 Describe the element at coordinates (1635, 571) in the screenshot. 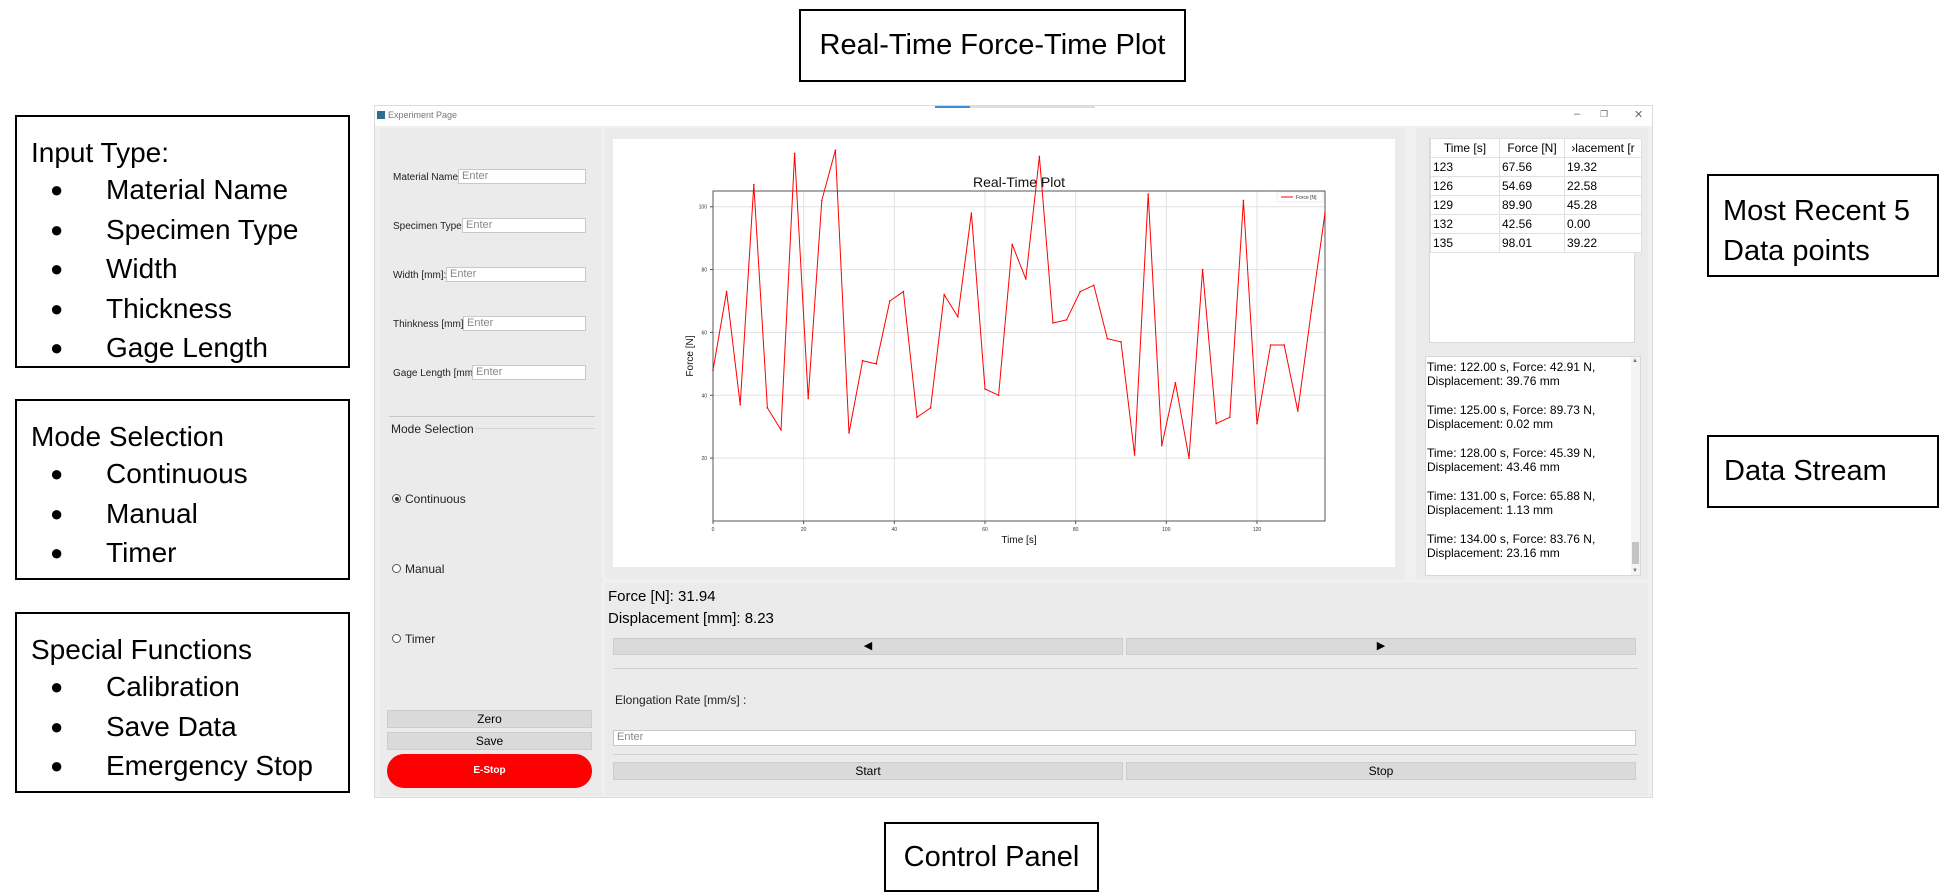

I see `scroll-down-icon: ▼` at that location.